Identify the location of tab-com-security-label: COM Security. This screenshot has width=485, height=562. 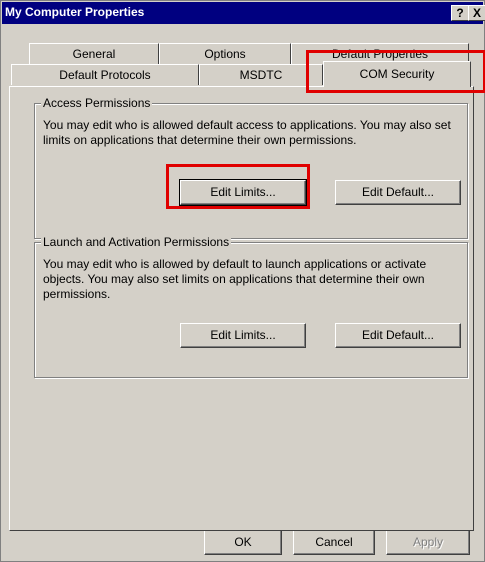
(397, 74).